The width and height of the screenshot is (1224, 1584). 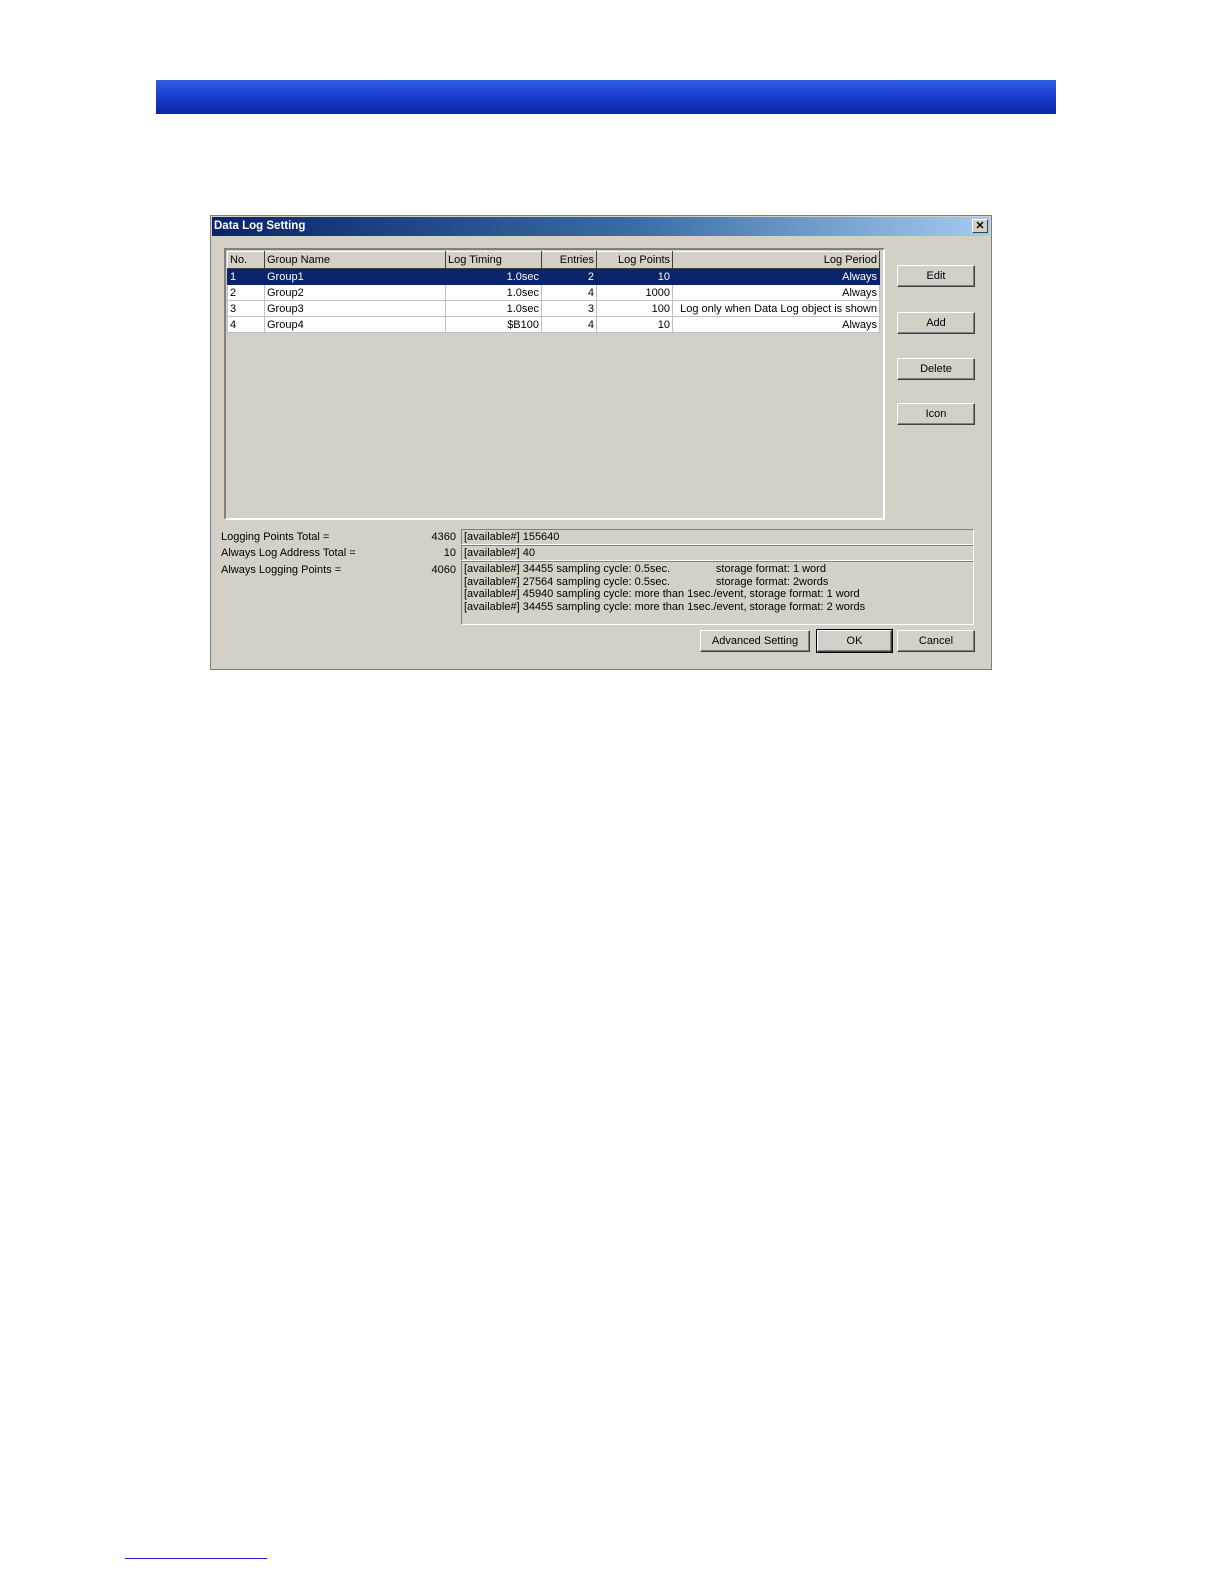 What do you see at coordinates (634, 260) in the screenshot?
I see `column-header-log-points: Log Points` at bounding box center [634, 260].